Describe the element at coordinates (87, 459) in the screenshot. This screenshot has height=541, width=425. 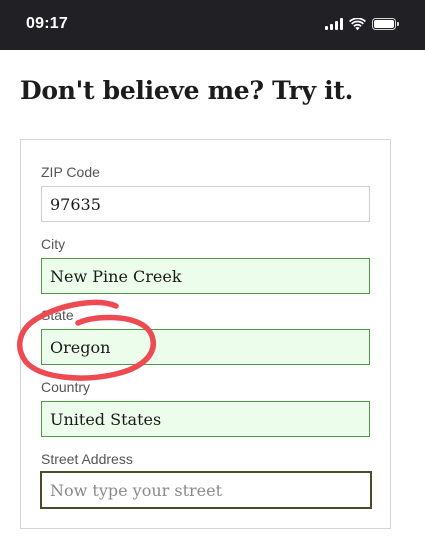
I see `street-label: Street Address` at that location.